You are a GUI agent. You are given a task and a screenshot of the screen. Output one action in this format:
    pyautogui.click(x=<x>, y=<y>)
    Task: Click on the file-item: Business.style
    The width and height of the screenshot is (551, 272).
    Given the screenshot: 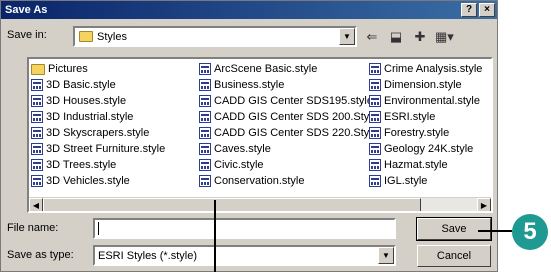 What is the action you would take?
    pyautogui.click(x=288, y=85)
    